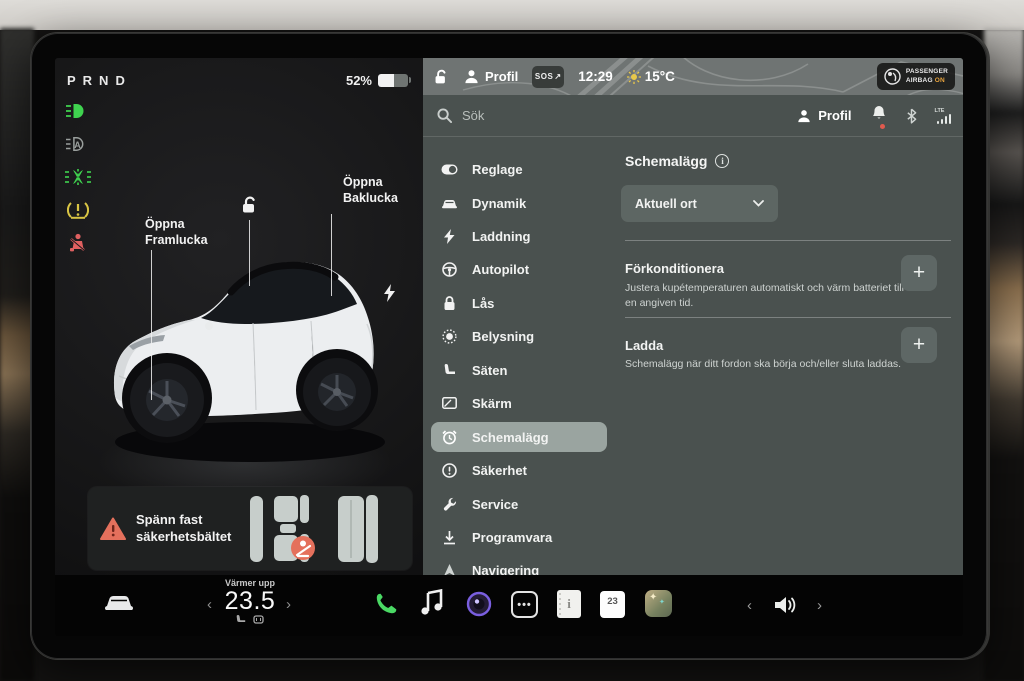 This screenshot has width=1024, height=681. I want to click on sidebar-item-label: Reglage, so click(497, 170).